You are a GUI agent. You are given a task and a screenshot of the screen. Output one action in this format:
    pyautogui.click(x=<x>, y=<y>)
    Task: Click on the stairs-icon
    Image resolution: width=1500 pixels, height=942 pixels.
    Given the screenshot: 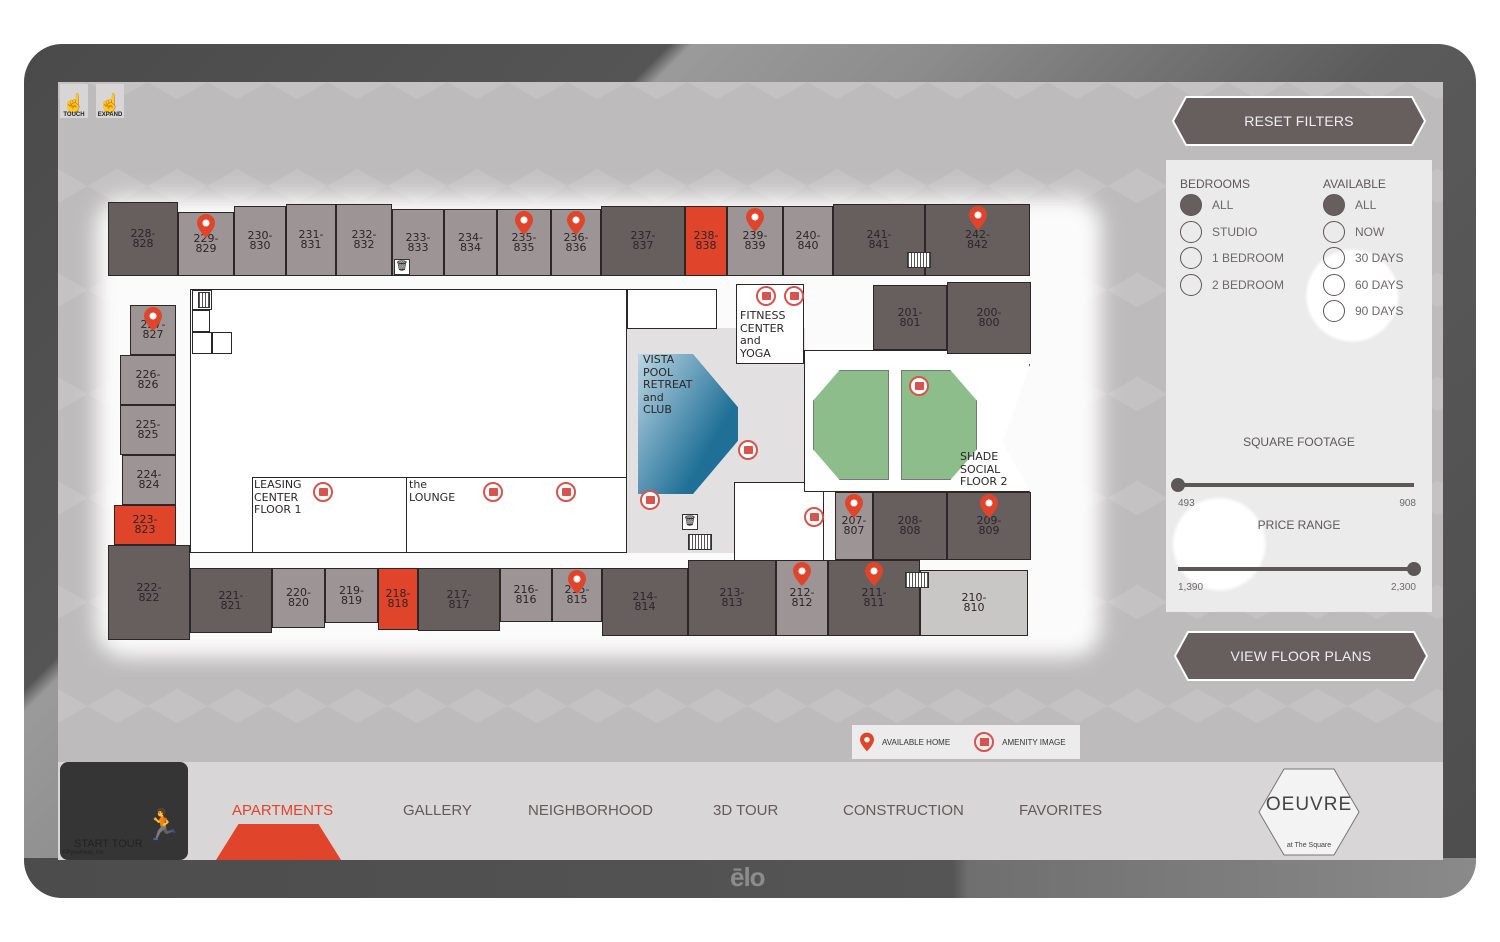 What is the action you would take?
    pyautogui.click(x=204, y=300)
    